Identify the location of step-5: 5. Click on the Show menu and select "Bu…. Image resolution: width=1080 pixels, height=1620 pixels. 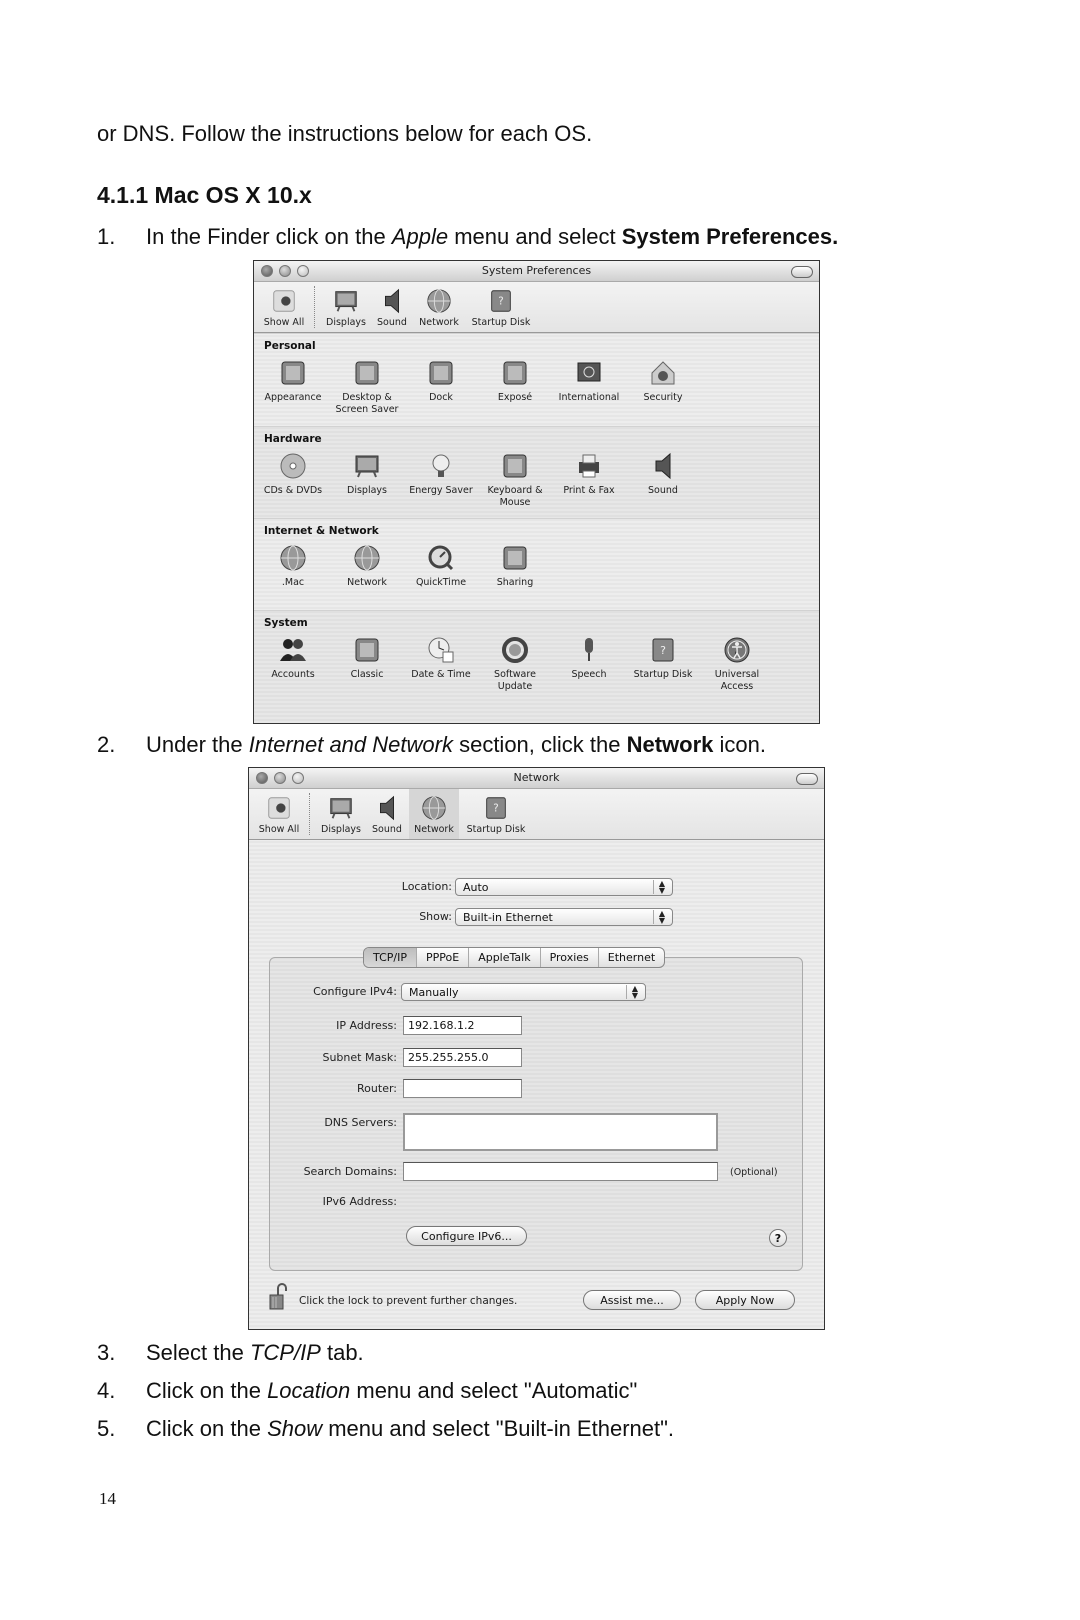
(547, 1429).